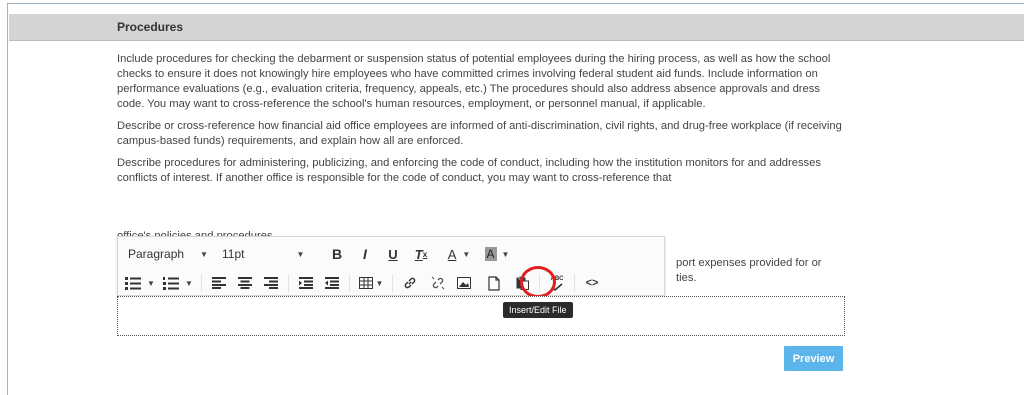 The height and width of the screenshot is (395, 1024). I want to click on unlink-icon, so click(438, 283).